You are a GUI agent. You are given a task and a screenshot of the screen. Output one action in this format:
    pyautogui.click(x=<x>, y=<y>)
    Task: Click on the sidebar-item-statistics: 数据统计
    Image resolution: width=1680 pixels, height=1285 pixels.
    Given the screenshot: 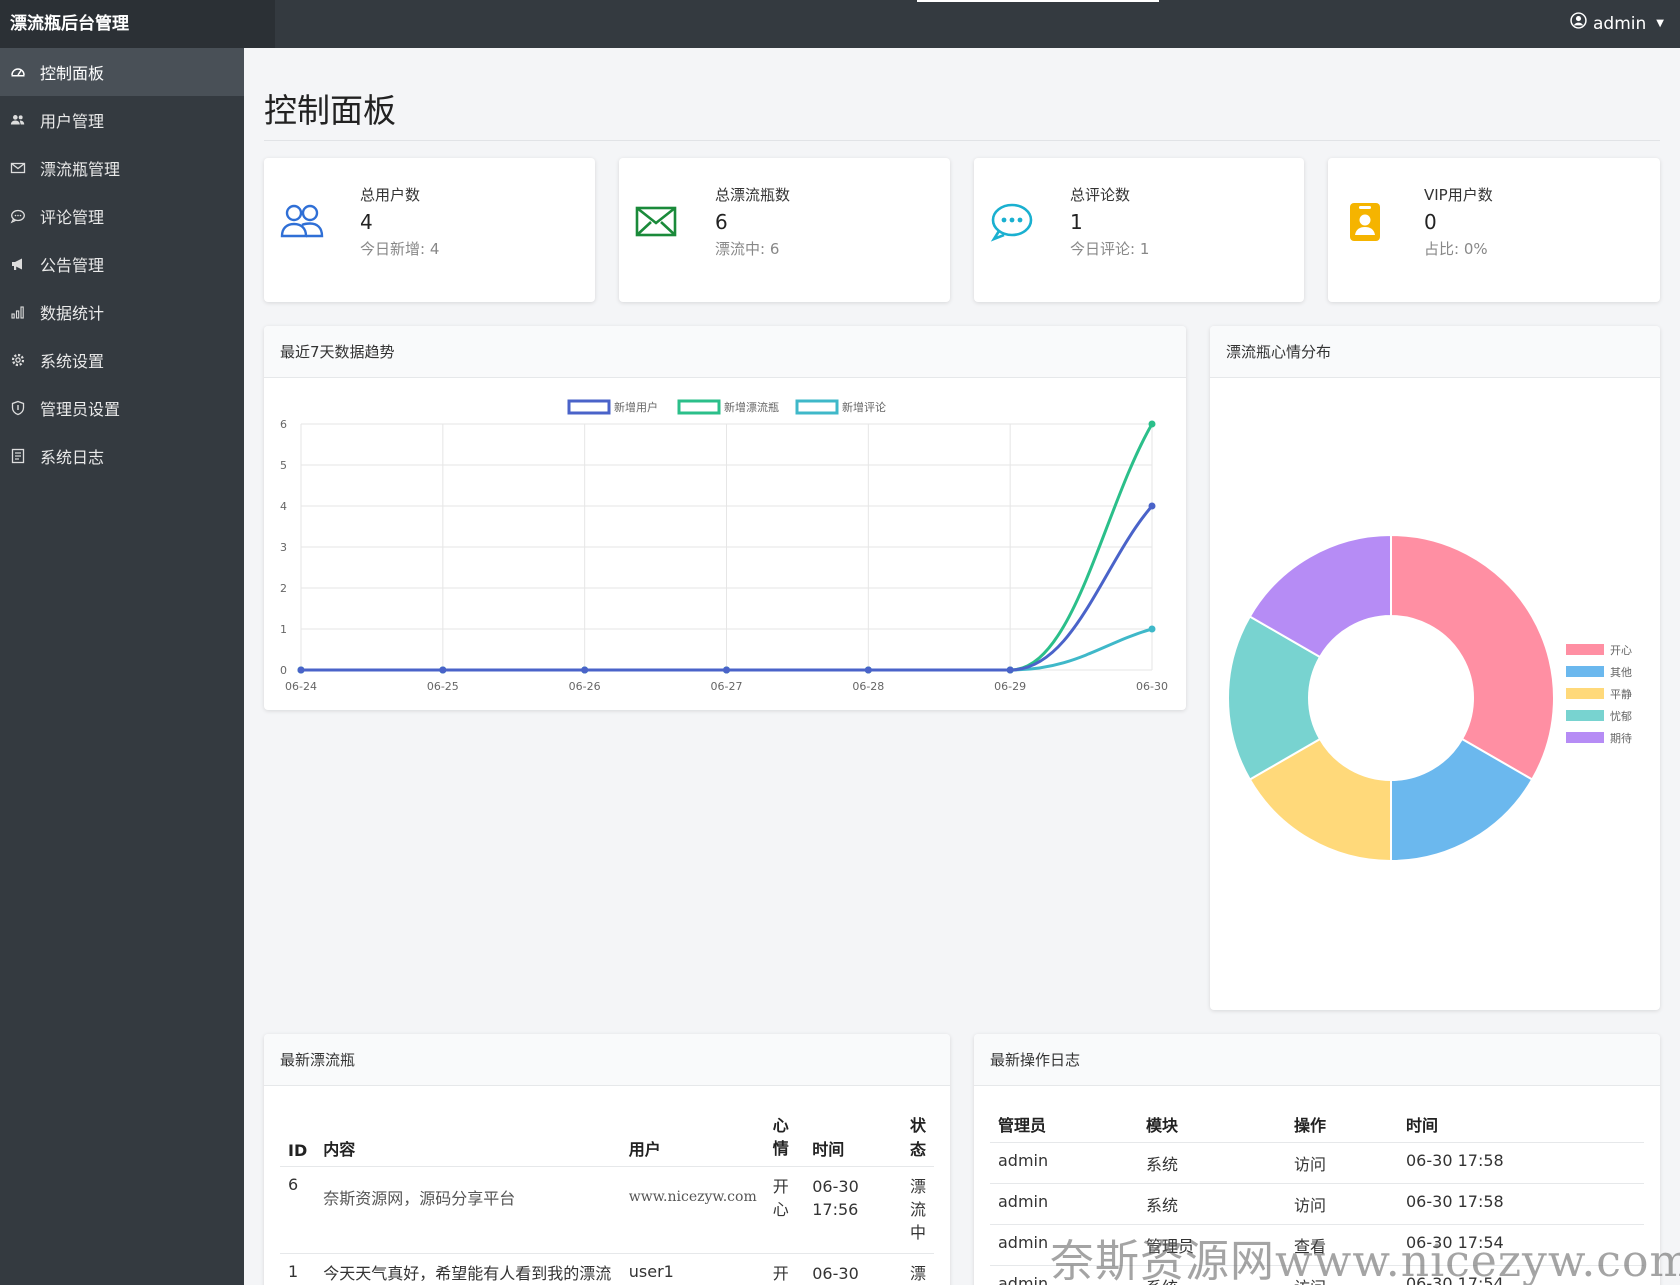 What is the action you would take?
    pyautogui.click(x=122, y=312)
    